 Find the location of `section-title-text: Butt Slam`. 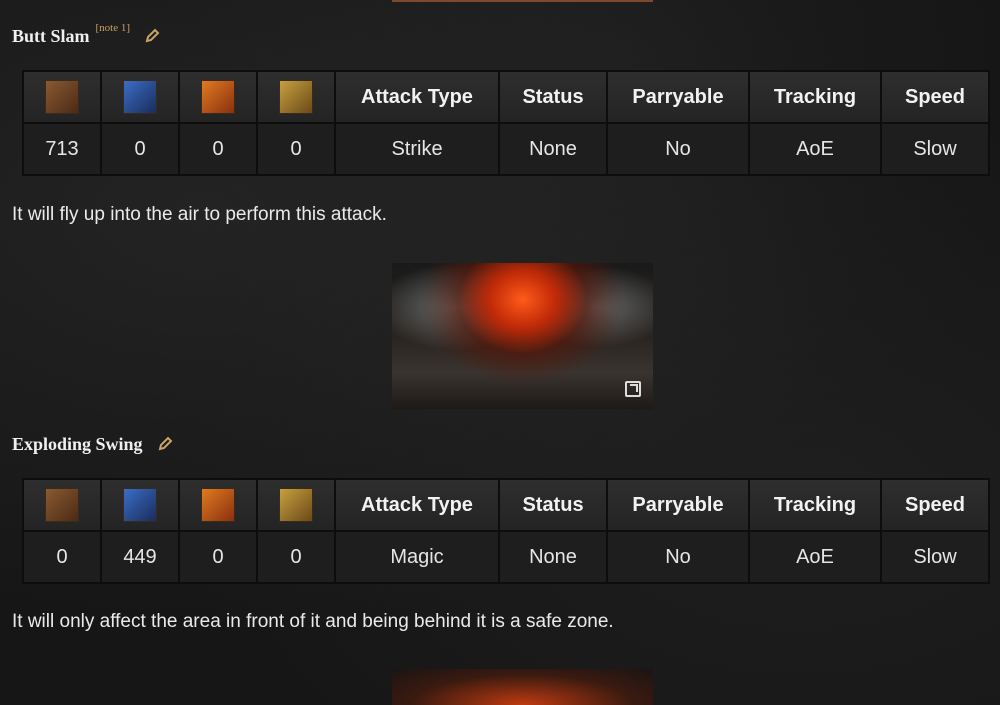

section-title-text: Butt Slam is located at coordinates (51, 36).